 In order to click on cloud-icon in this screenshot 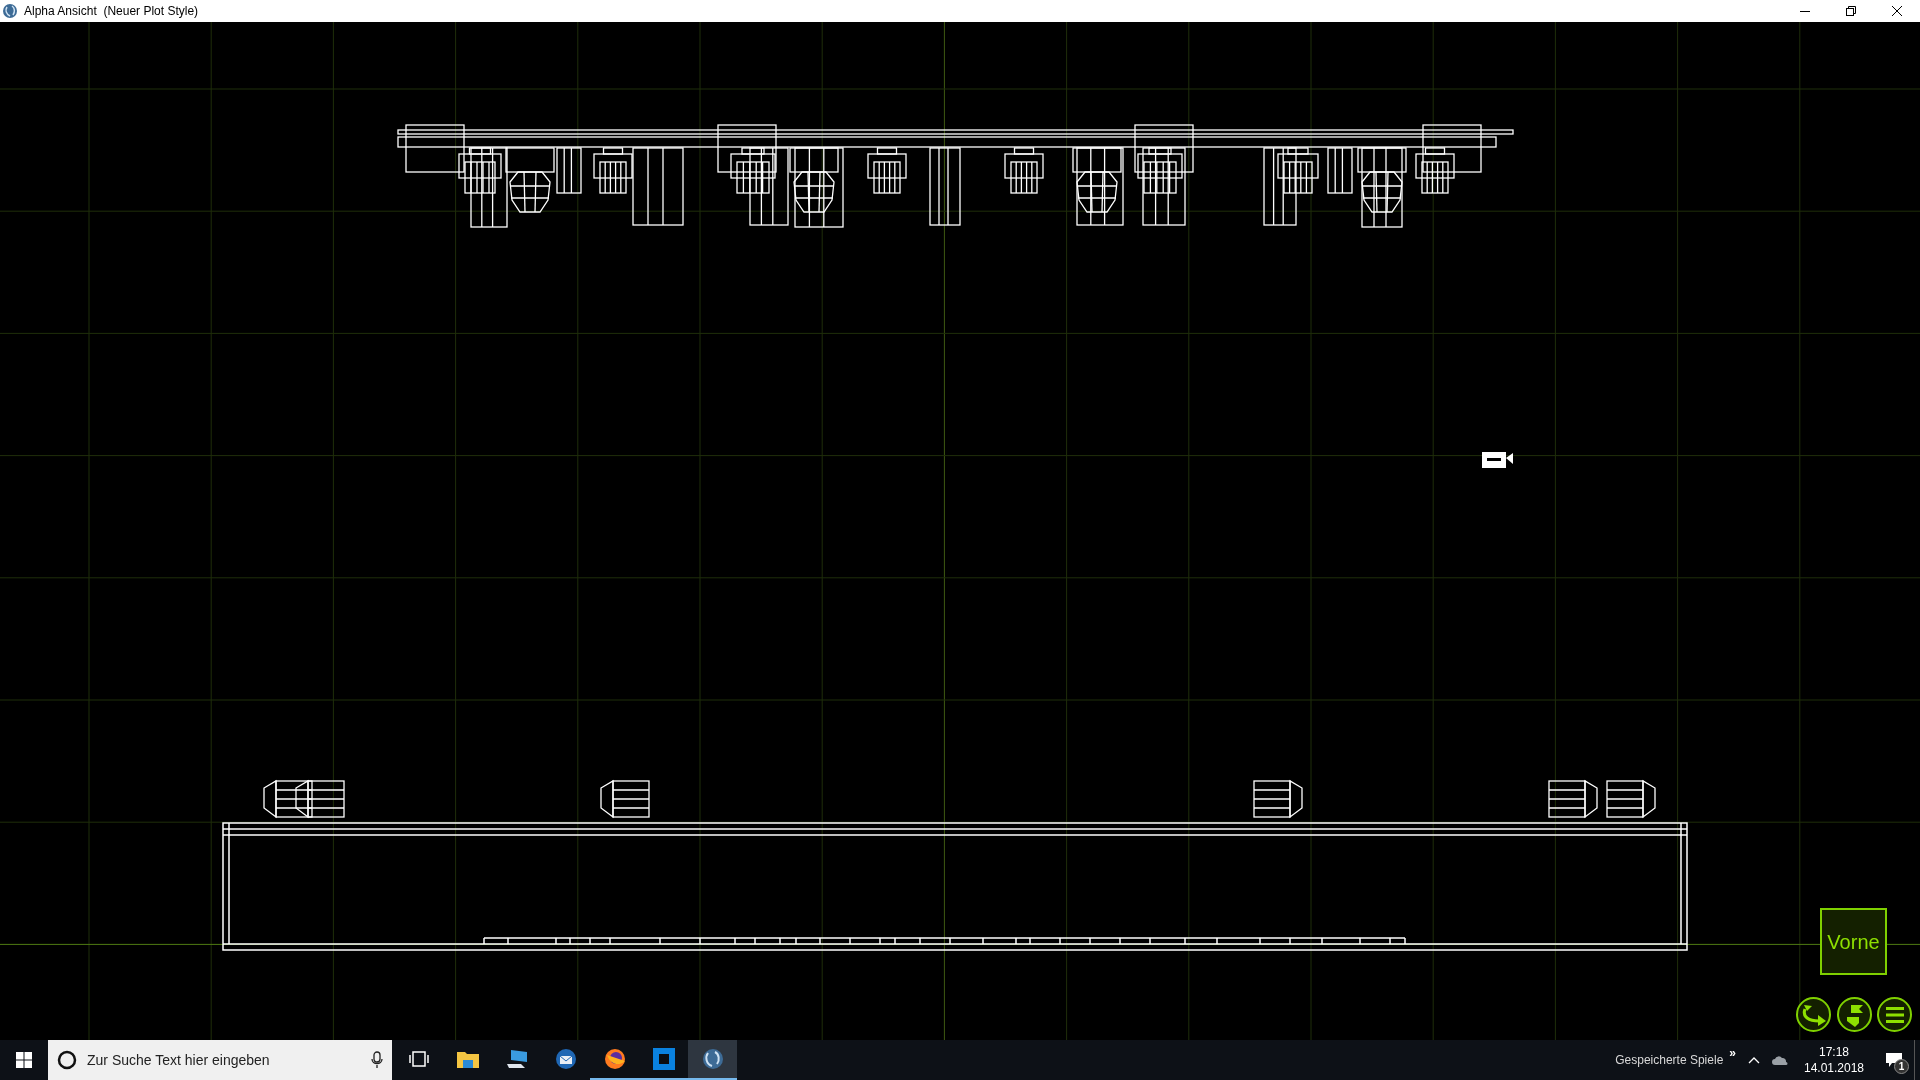, I will do `click(1780, 1060)`.